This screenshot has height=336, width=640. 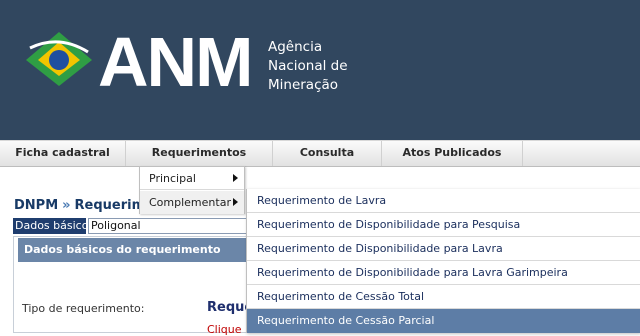 I want to click on anm-logo-icon, so click(x=59, y=59).